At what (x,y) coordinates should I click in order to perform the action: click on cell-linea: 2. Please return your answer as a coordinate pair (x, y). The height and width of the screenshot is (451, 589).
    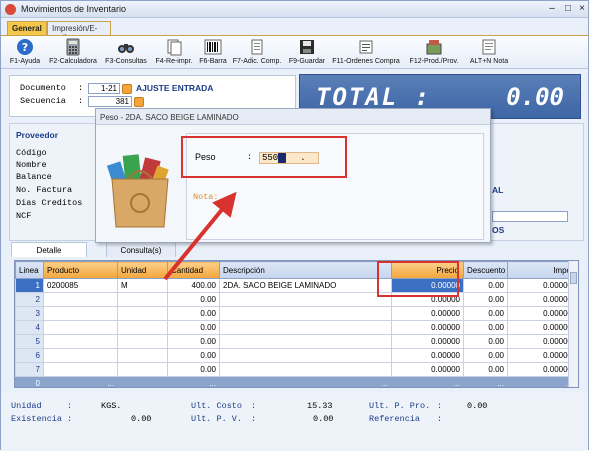
    Looking at the image, I should click on (29, 299).